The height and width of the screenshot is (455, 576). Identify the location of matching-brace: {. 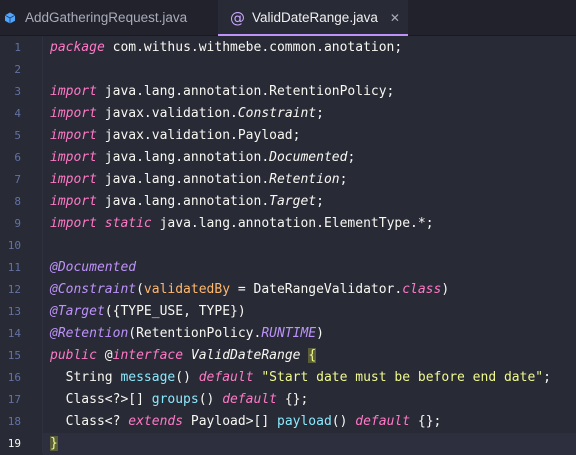
(312, 355).